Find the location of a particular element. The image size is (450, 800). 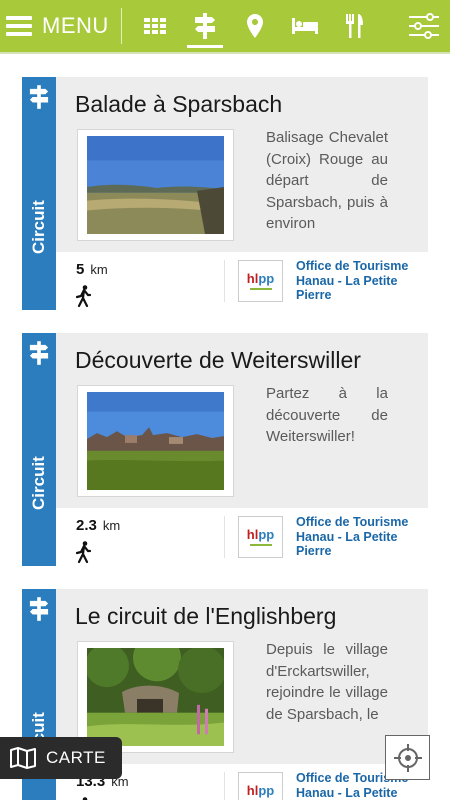

tab-lodging is located at coordinates (305, 26).